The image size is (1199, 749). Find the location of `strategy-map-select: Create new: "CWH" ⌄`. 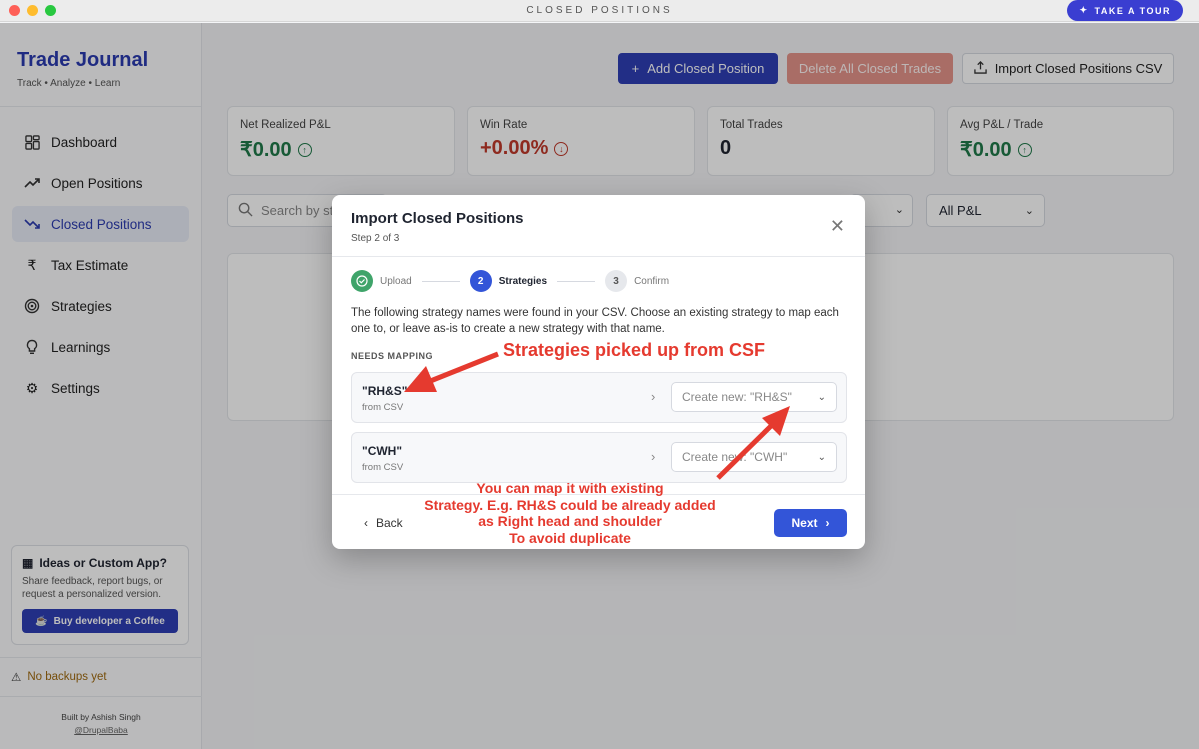

strategy-map-select: Create new: "CWH" ⌄ is located at coordinates (754, 457).